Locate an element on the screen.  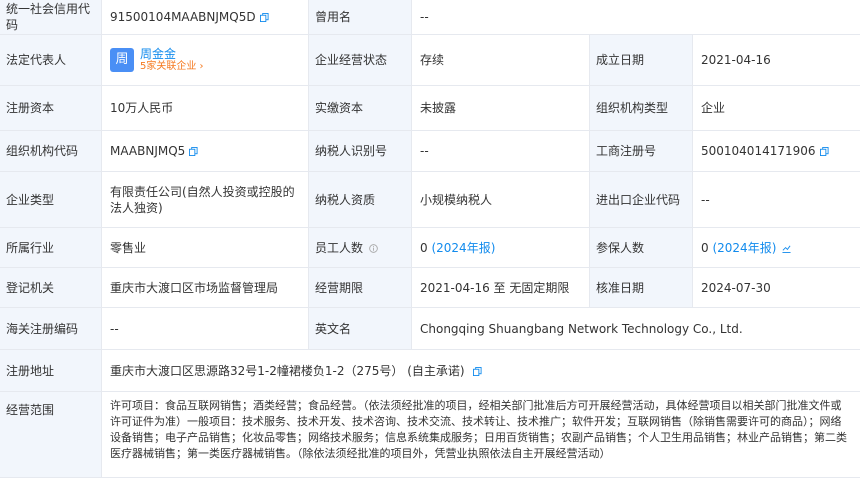
label-employees: 员工人数 is located at coordinates (360, 248).